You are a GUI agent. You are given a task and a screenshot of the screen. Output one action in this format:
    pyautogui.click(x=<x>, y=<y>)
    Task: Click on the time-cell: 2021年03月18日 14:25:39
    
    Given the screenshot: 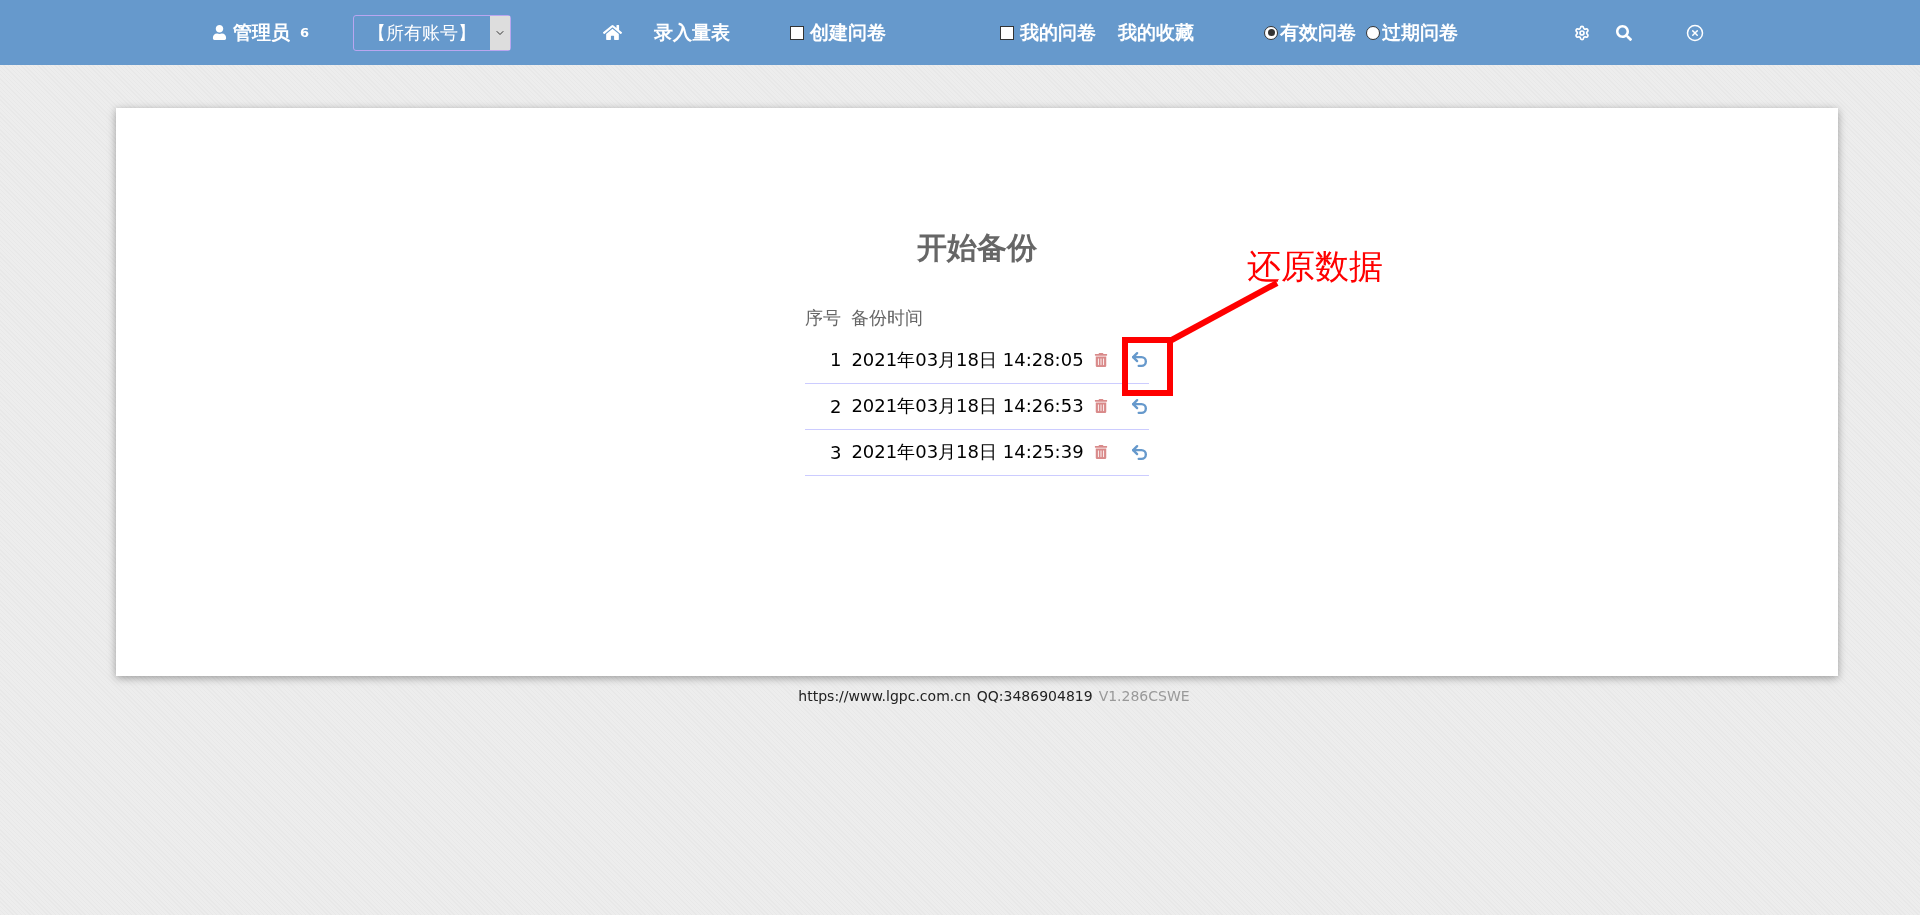 What is the action you would take?
    pyautogui.click(x=972, y=452)
    